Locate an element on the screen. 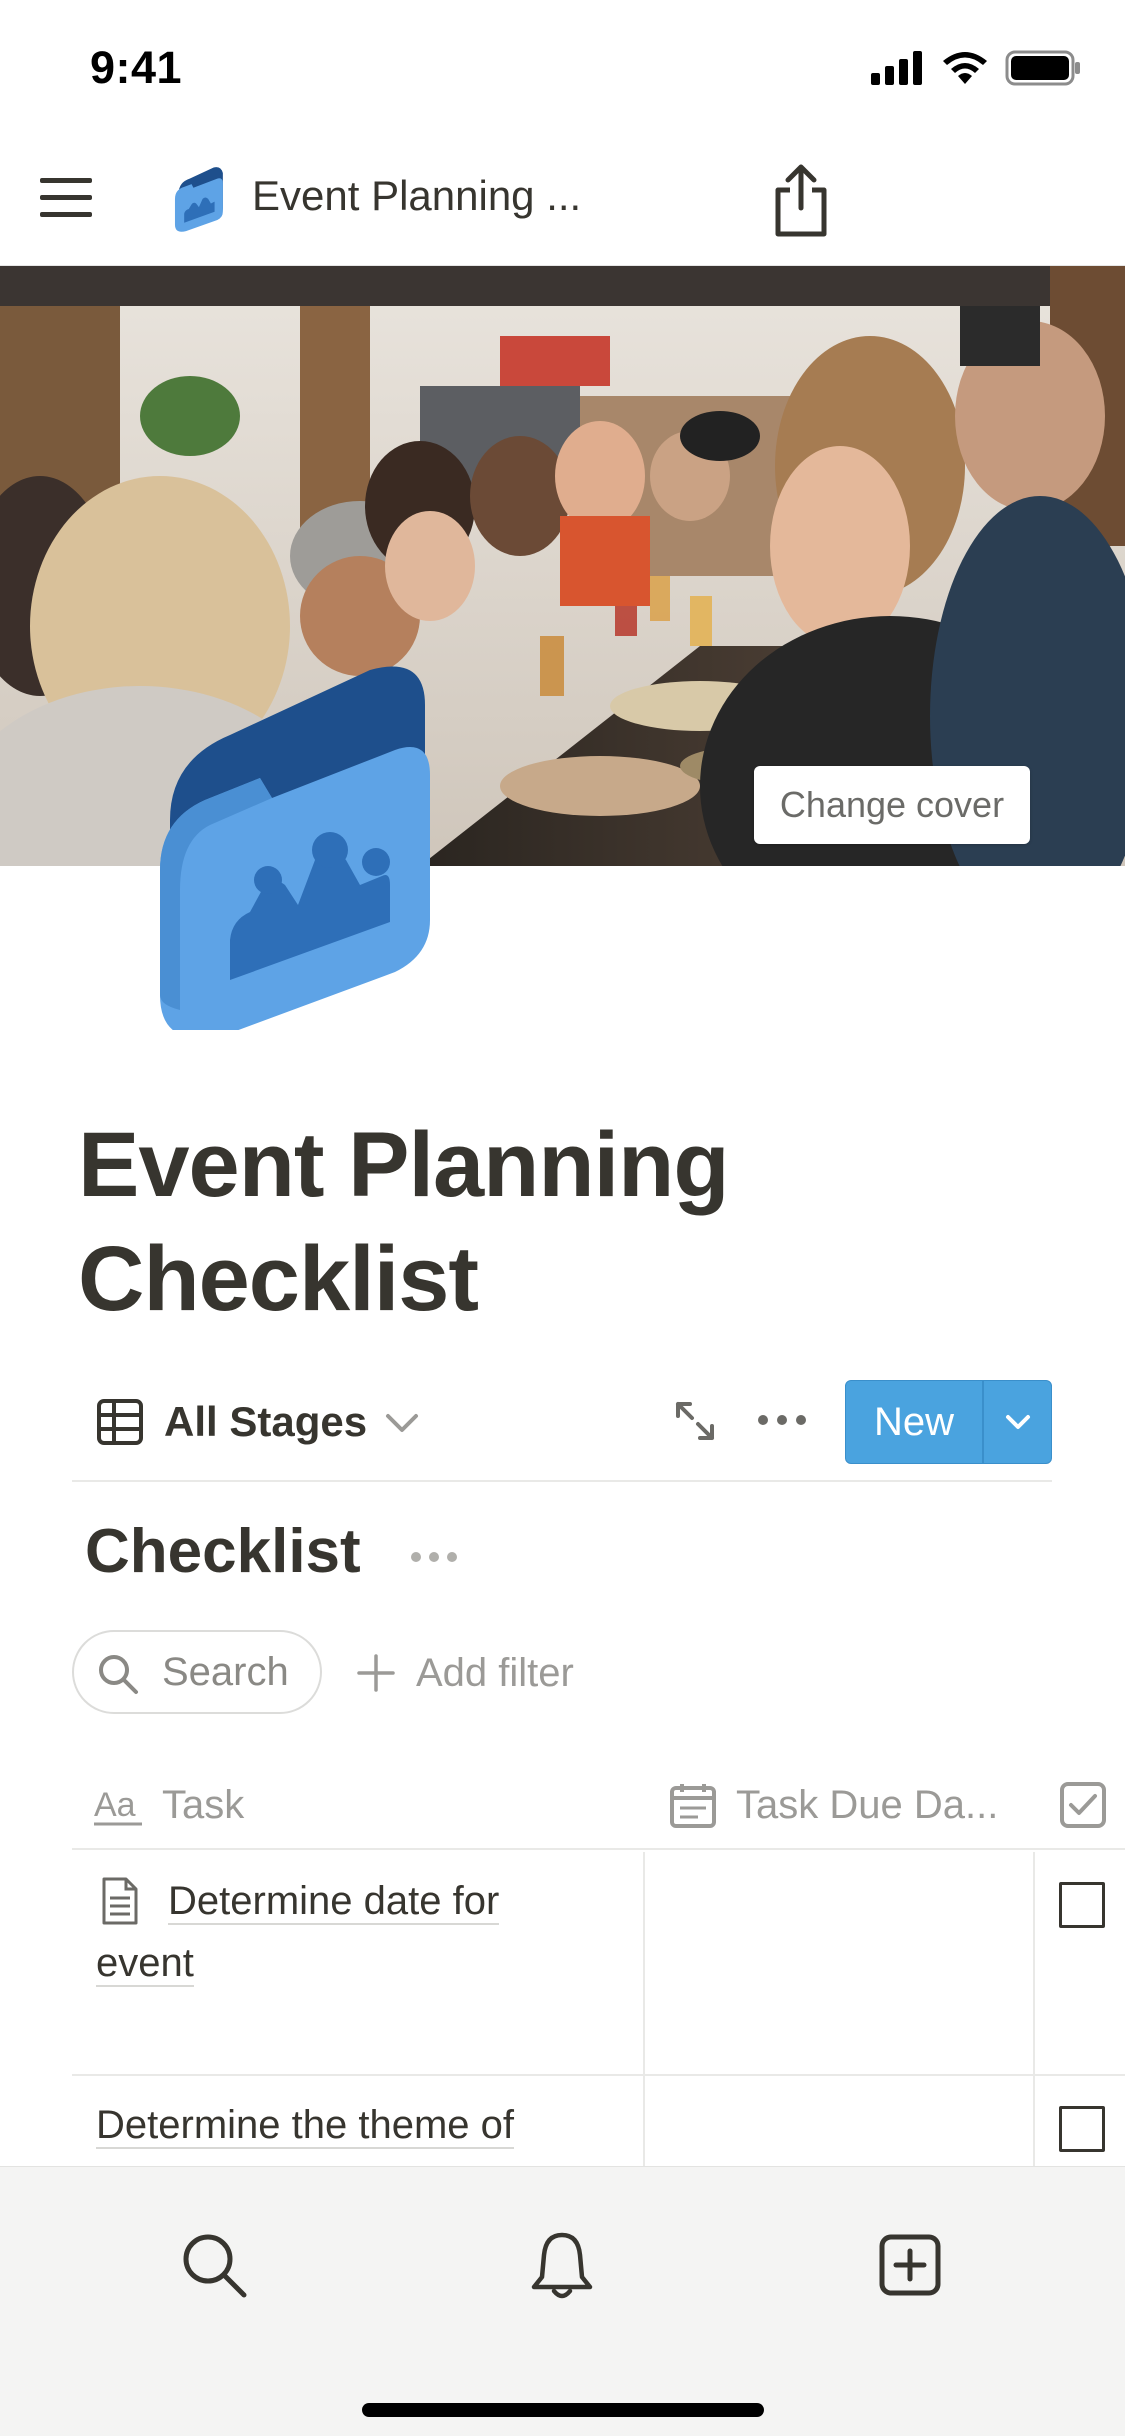 The image size is (1125, 2436). task-title-continued: event is located at coordinates (145, 1963).